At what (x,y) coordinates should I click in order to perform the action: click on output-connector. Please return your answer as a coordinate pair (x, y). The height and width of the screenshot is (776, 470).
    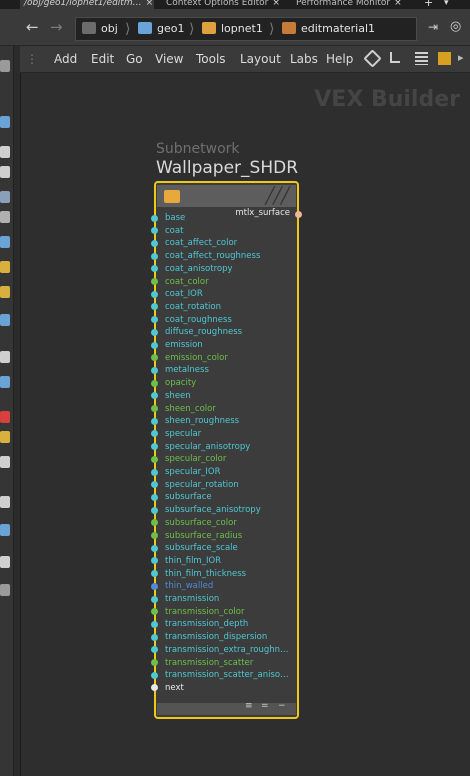
    Looking at the image, I should click on (298, 214).